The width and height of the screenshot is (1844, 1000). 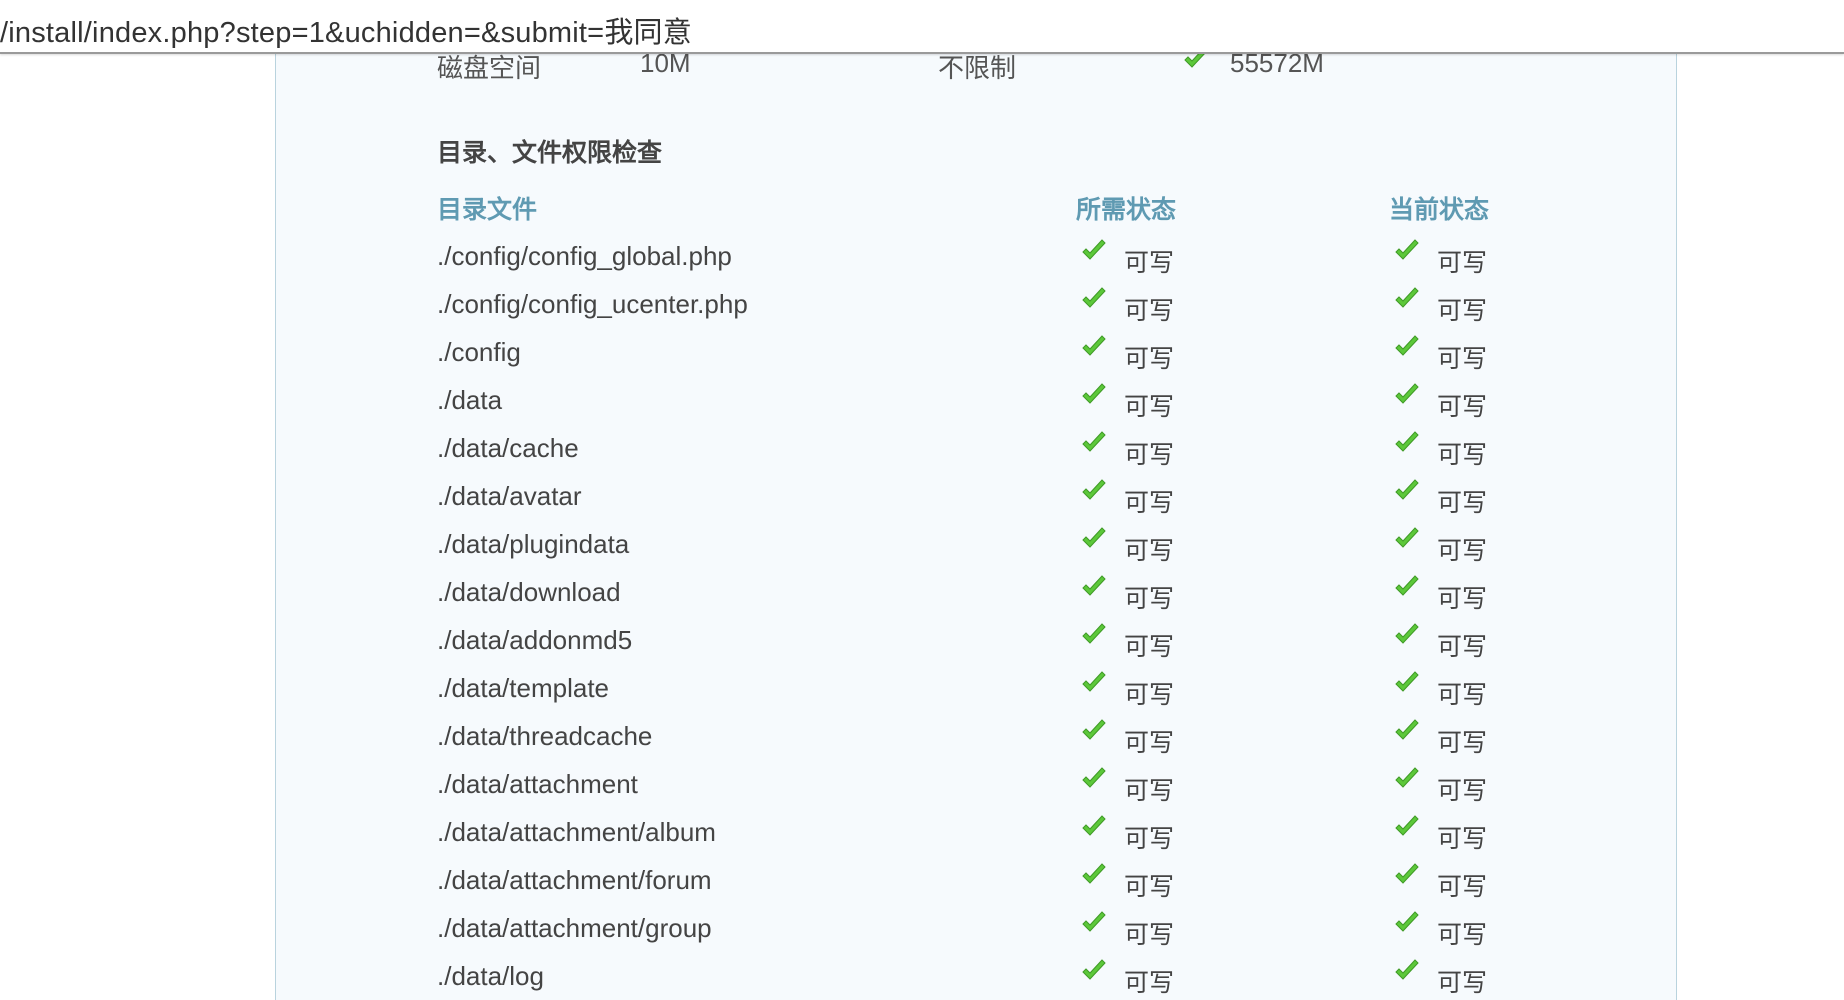 I want to click on permission-row: ./data/threadcache 可写 可写, so click(x=976, y=739).